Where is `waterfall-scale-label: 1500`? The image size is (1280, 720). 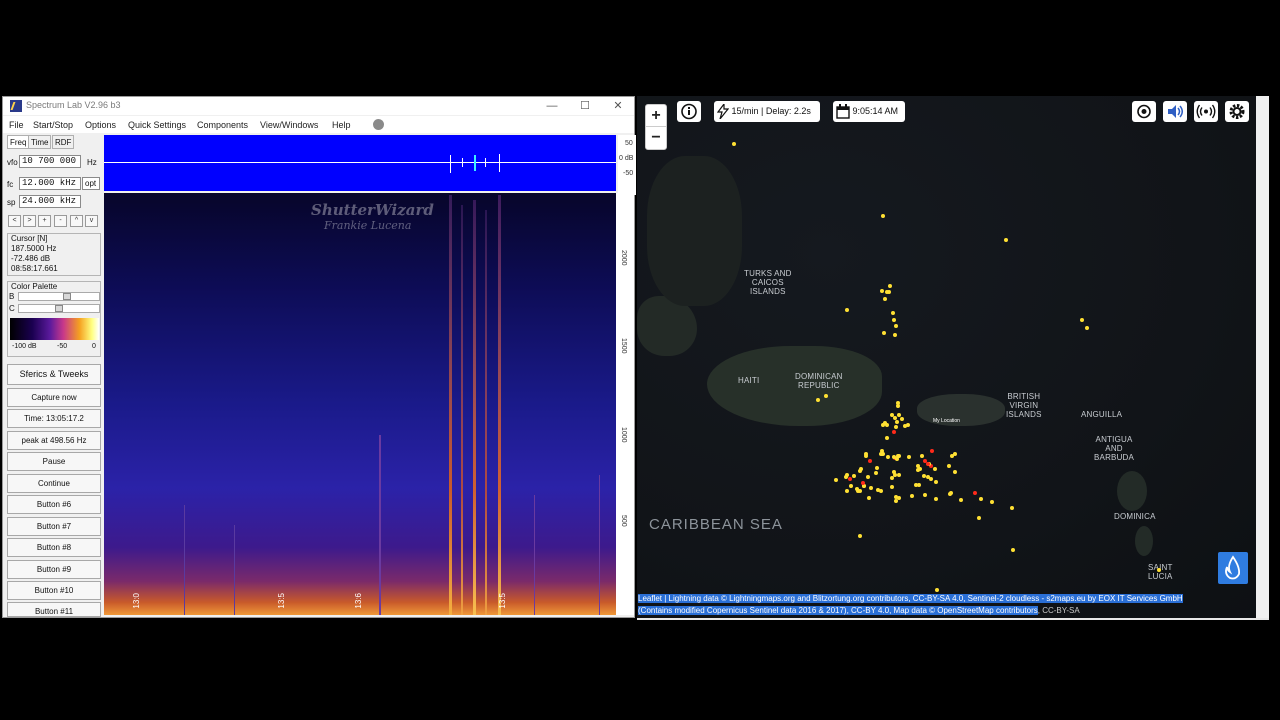
waterfall-scale-label: 1500 is located at coordinates (623, 346).